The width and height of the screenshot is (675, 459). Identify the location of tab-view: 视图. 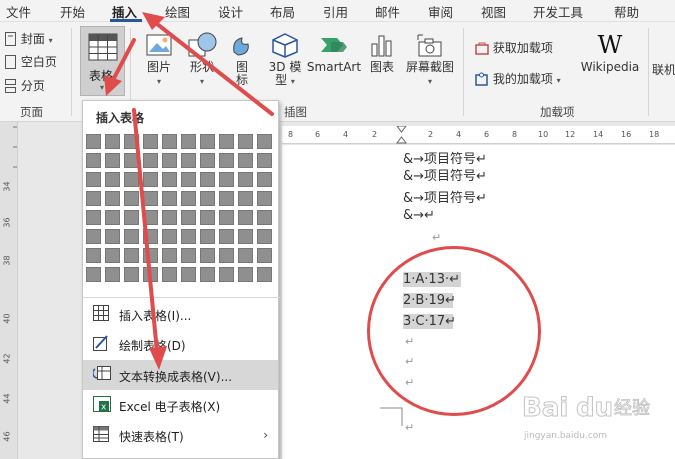
(493, 11).